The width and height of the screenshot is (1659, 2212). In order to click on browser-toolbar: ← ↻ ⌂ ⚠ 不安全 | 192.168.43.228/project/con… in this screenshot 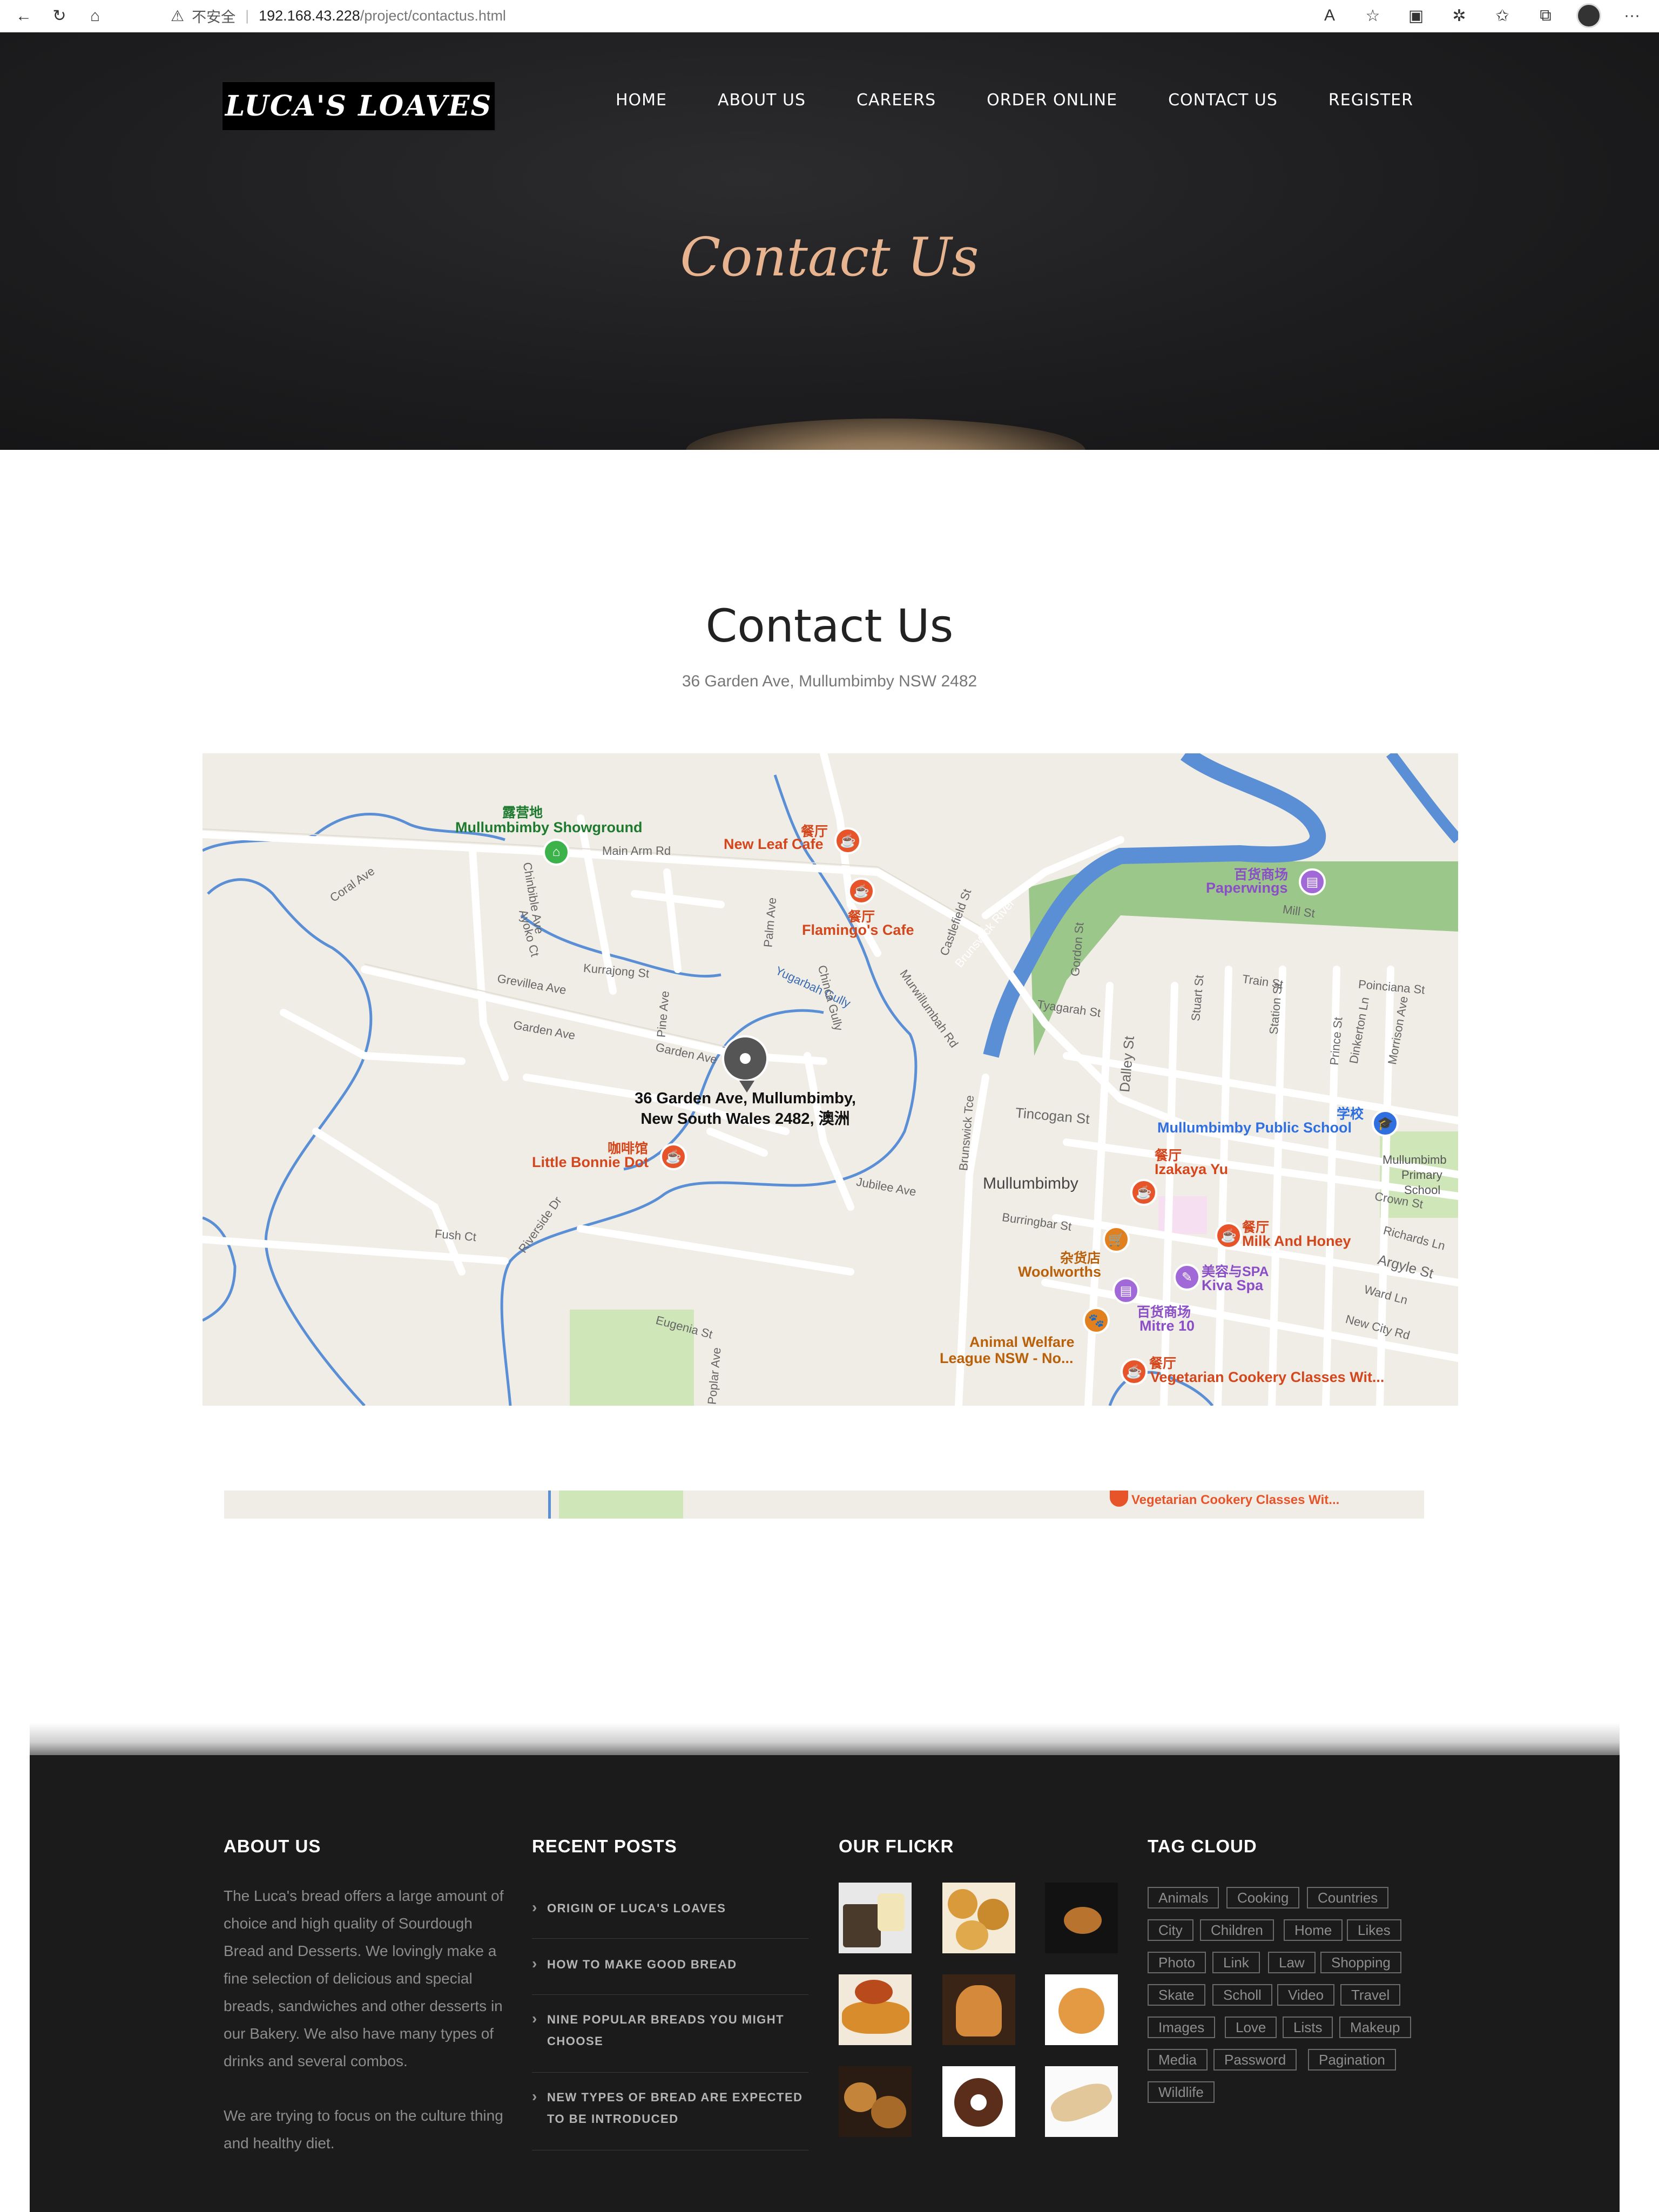, I will do `click(829, 16)`.